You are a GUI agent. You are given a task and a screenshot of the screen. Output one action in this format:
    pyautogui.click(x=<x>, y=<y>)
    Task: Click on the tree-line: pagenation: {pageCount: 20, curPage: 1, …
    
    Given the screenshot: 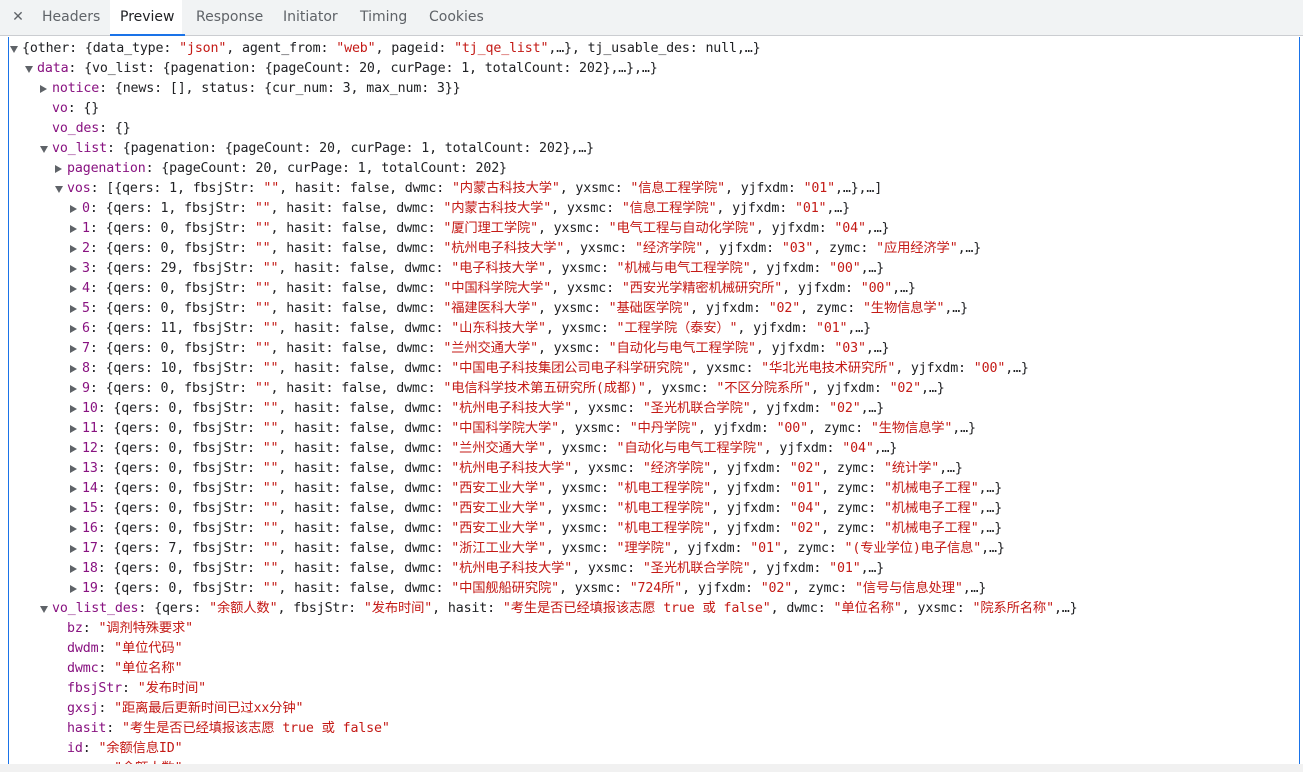 What is the action you would take?
    pyautogui.click(x=539, y=169)
    